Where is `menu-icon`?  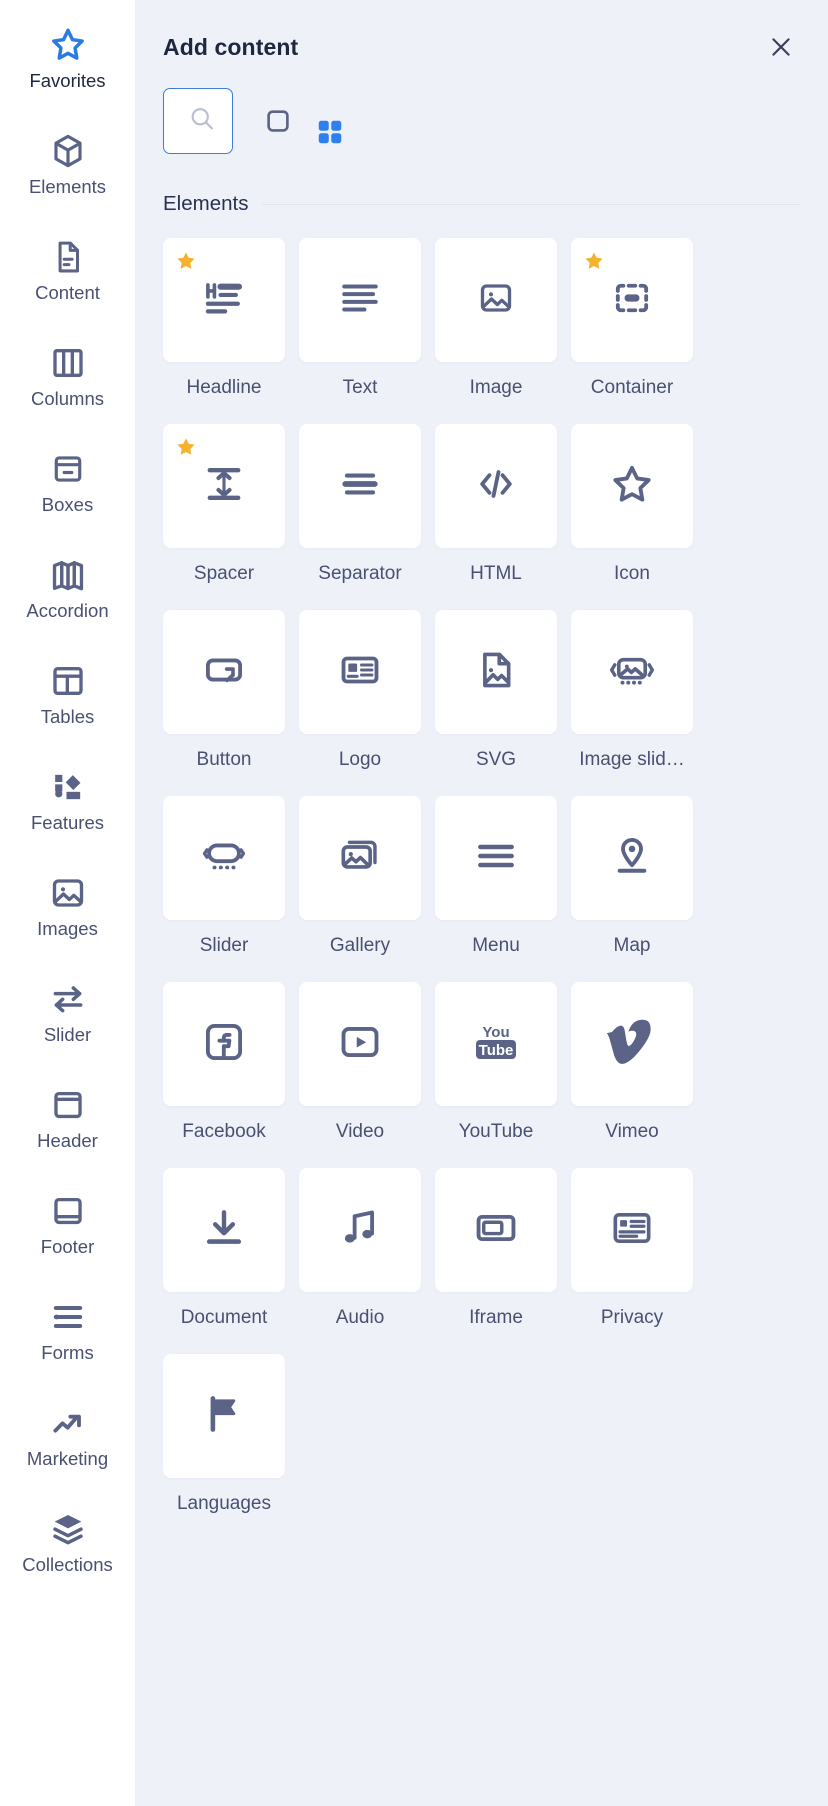
menu-icon is located at coordinates (496, 858).